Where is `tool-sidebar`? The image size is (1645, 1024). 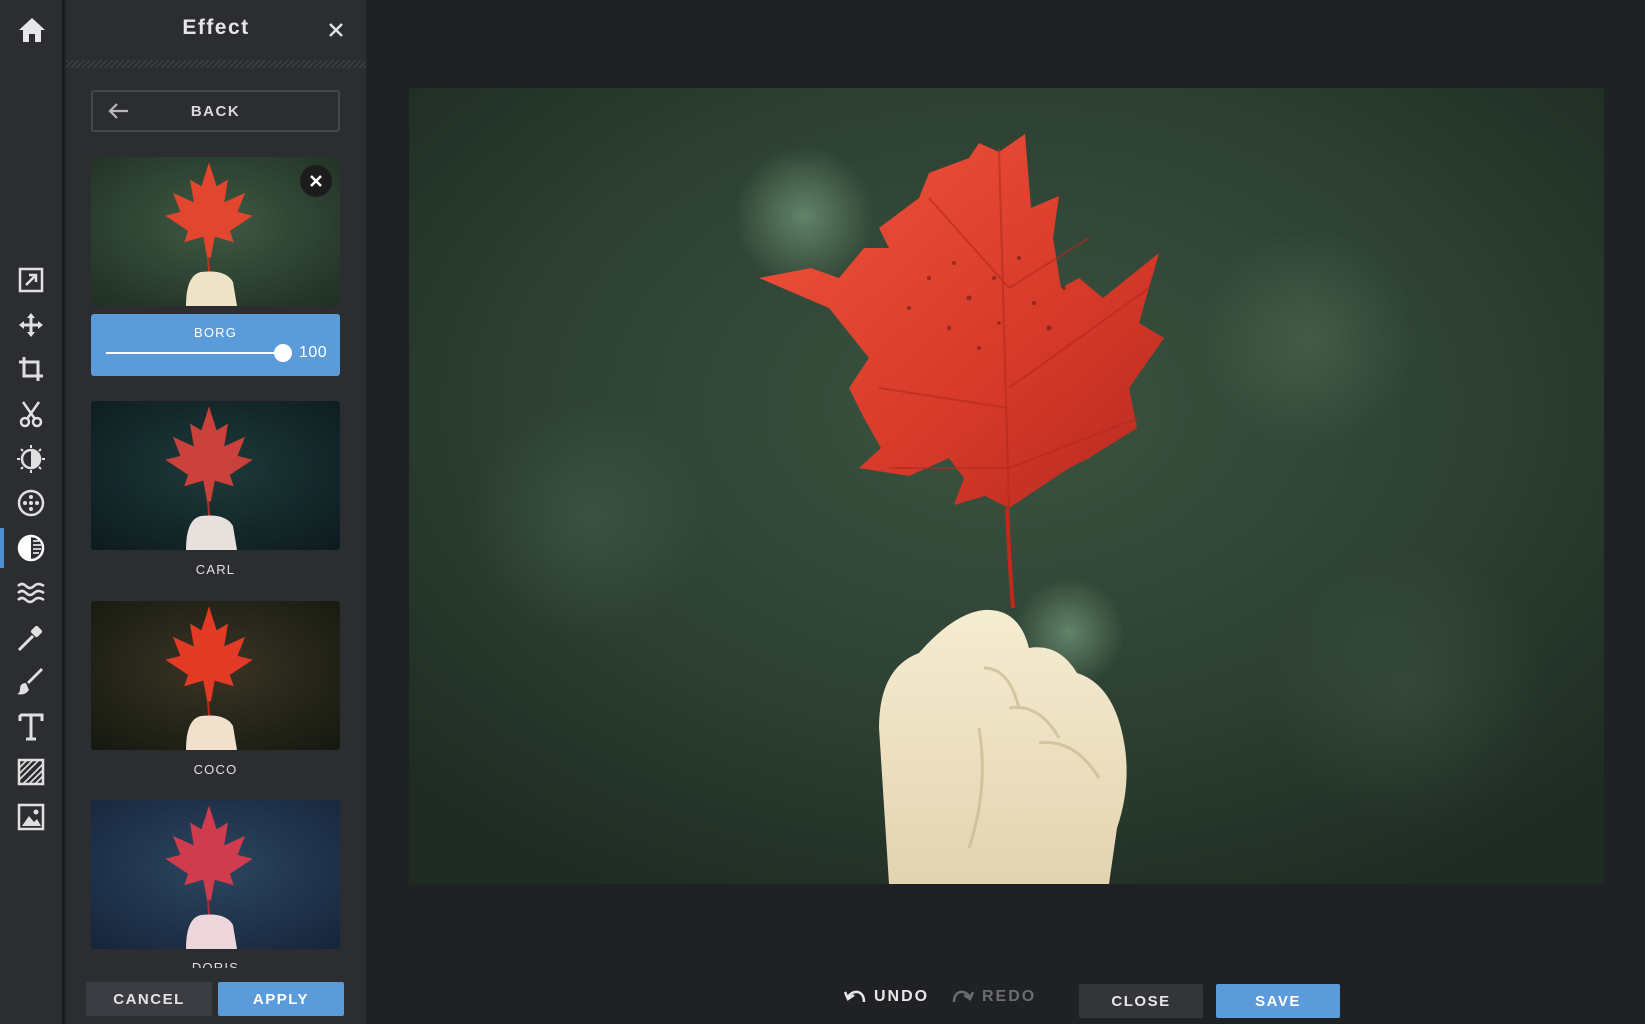 tool-sidebar is located at coordinates (32, 512).